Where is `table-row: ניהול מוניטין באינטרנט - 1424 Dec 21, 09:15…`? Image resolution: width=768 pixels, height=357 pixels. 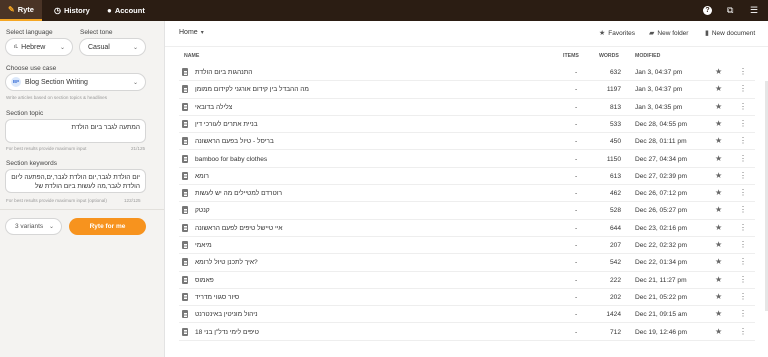 table-row: ניהול מוניטין באינטרנט - 1424 Dec 21, 09:15… is located at coordinates (467, 315).